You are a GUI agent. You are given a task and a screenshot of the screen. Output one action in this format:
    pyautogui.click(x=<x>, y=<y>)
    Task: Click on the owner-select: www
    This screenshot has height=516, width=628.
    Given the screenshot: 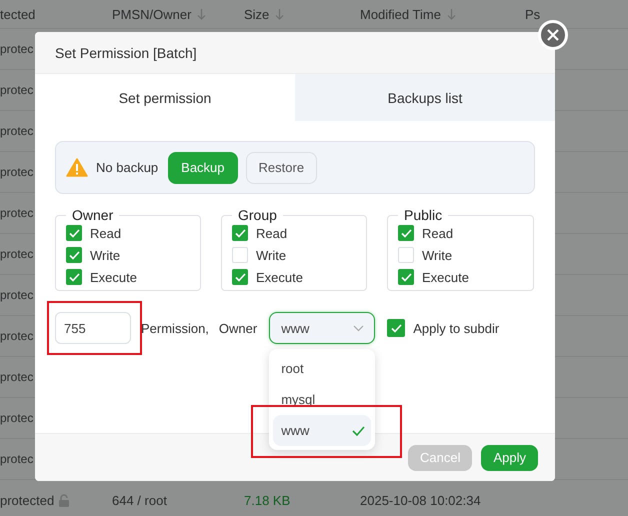 What is the action you would take?
    pyautogui.click(x=322, y=328)
    